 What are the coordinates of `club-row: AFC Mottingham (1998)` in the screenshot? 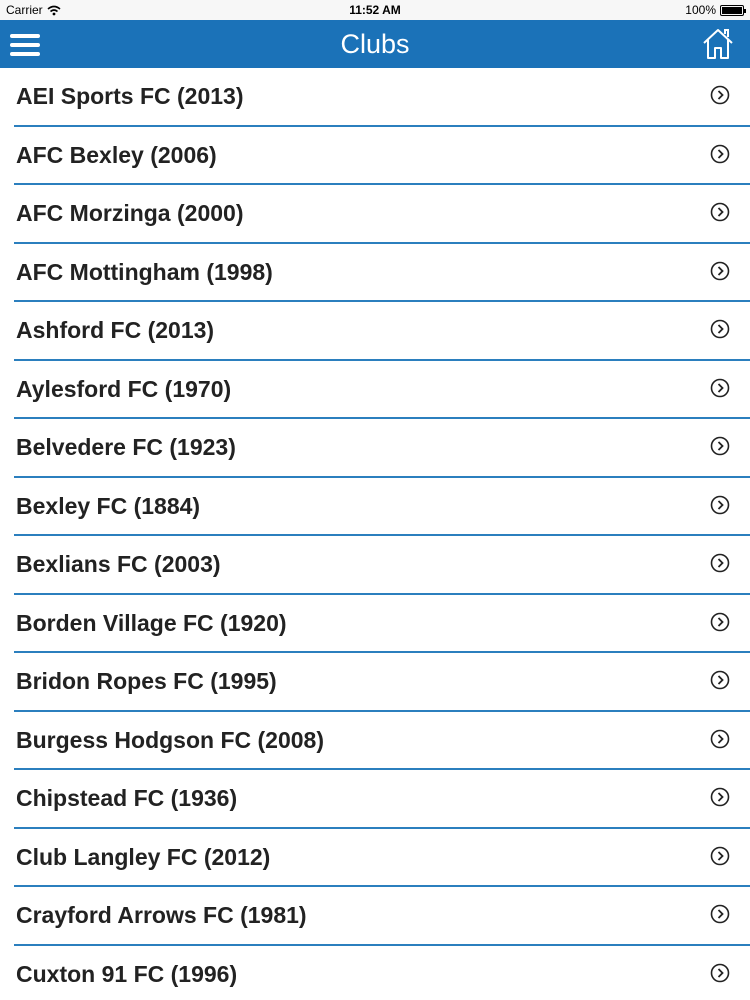 It's located at (382, 273).